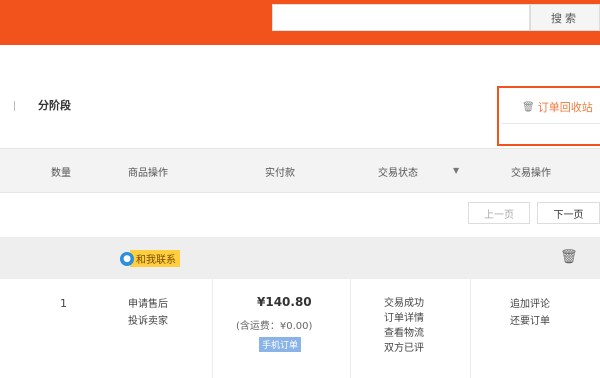 The image size is (600, 378). I want to click on tab-installment: 分阶段, so click(54, 105).